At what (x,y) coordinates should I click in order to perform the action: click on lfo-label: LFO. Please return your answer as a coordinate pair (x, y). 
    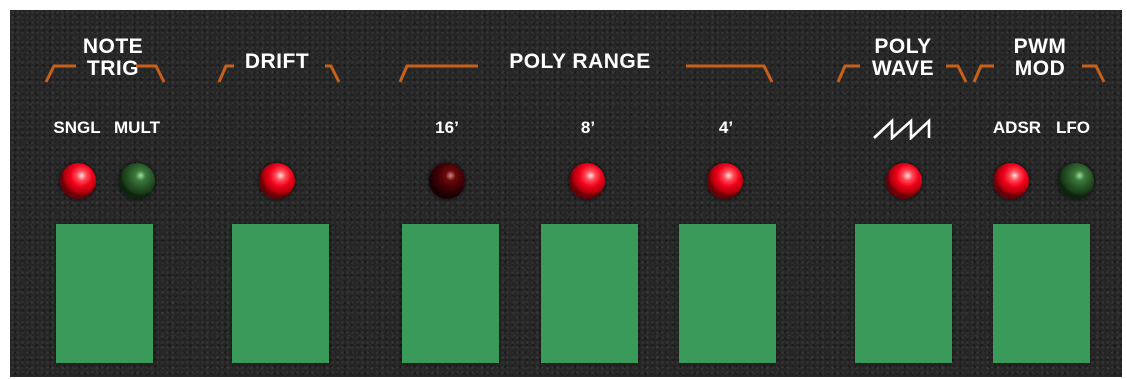
    Looking at the image, I should click on (1073, 127).